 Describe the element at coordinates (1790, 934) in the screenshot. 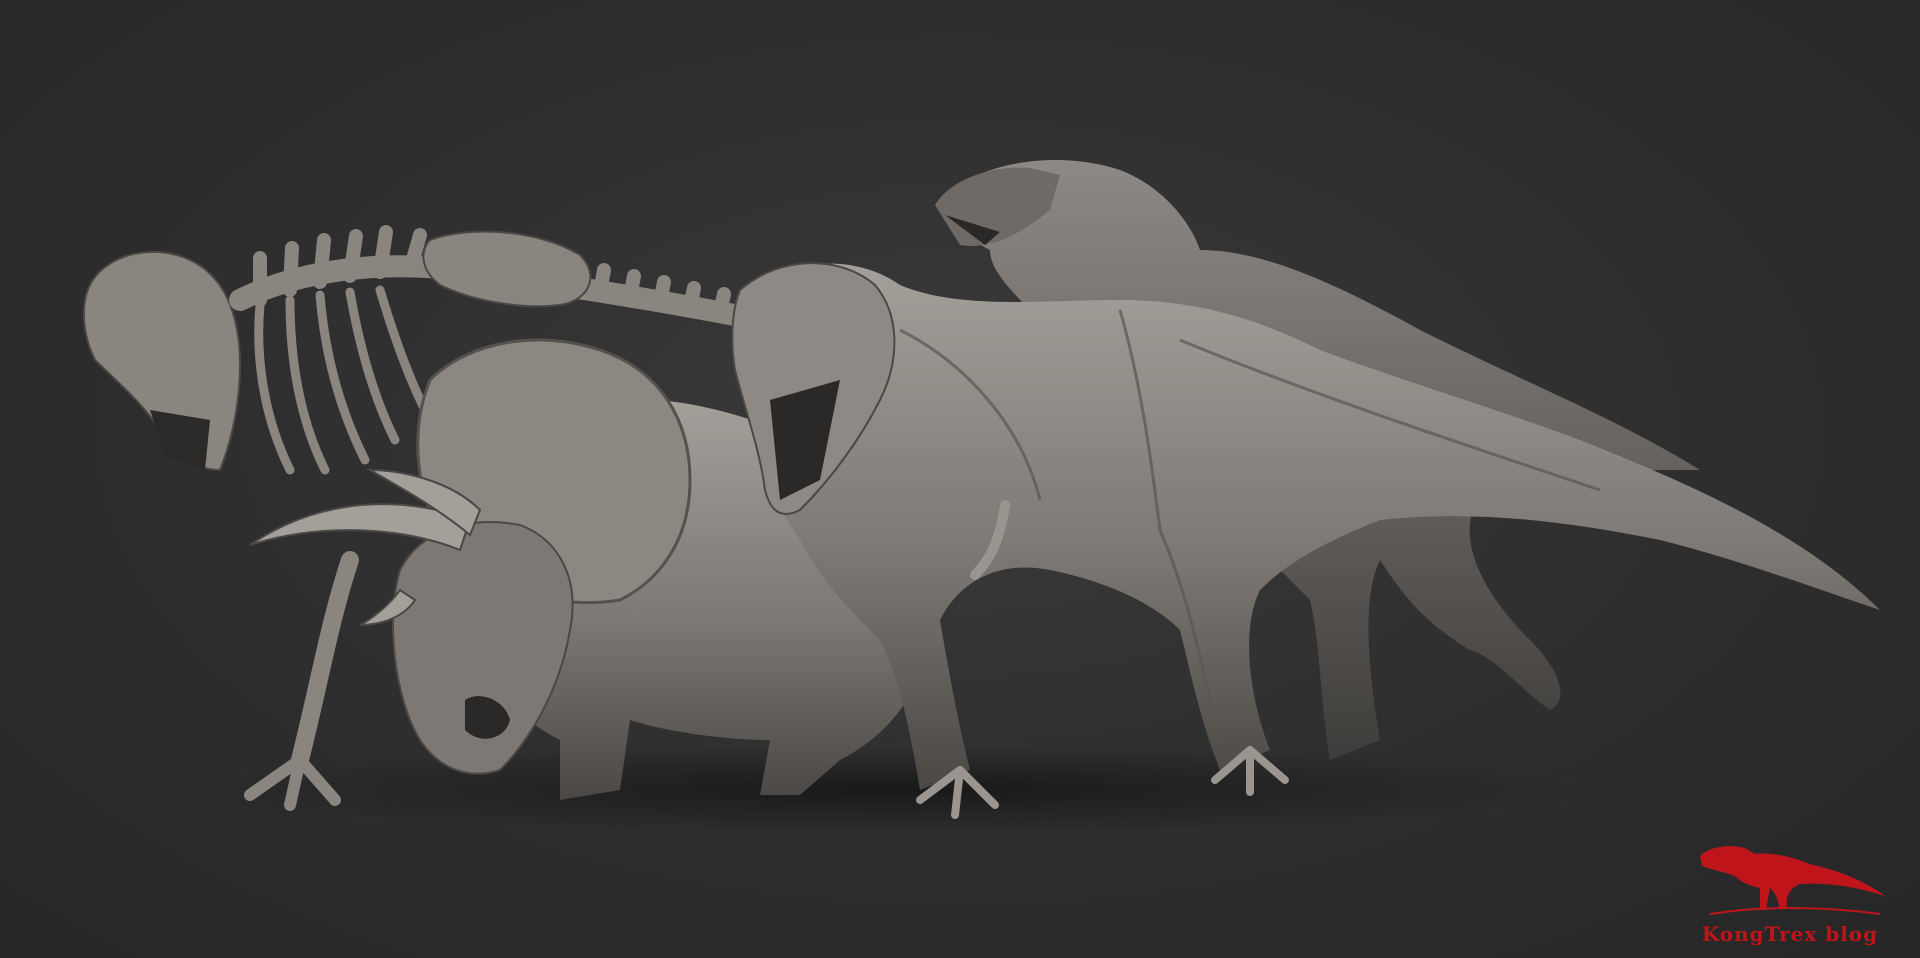

I see `watermark-text: KongTrex blog` at that location.